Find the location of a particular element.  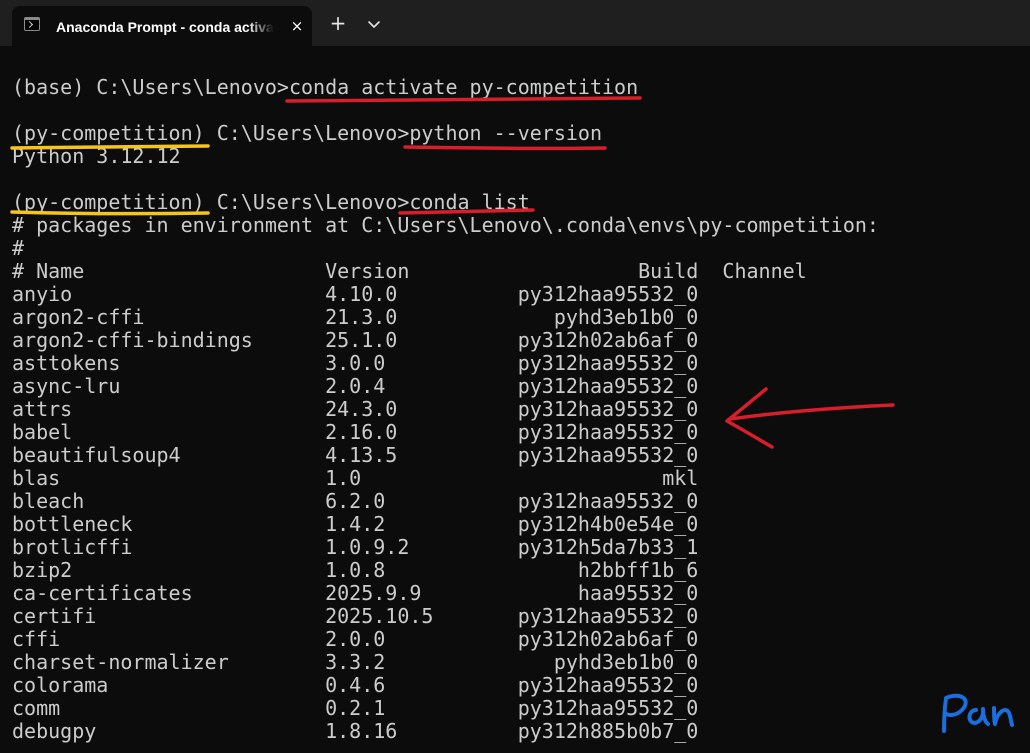

close-tab-button: × is located at coordinates (297, 26).